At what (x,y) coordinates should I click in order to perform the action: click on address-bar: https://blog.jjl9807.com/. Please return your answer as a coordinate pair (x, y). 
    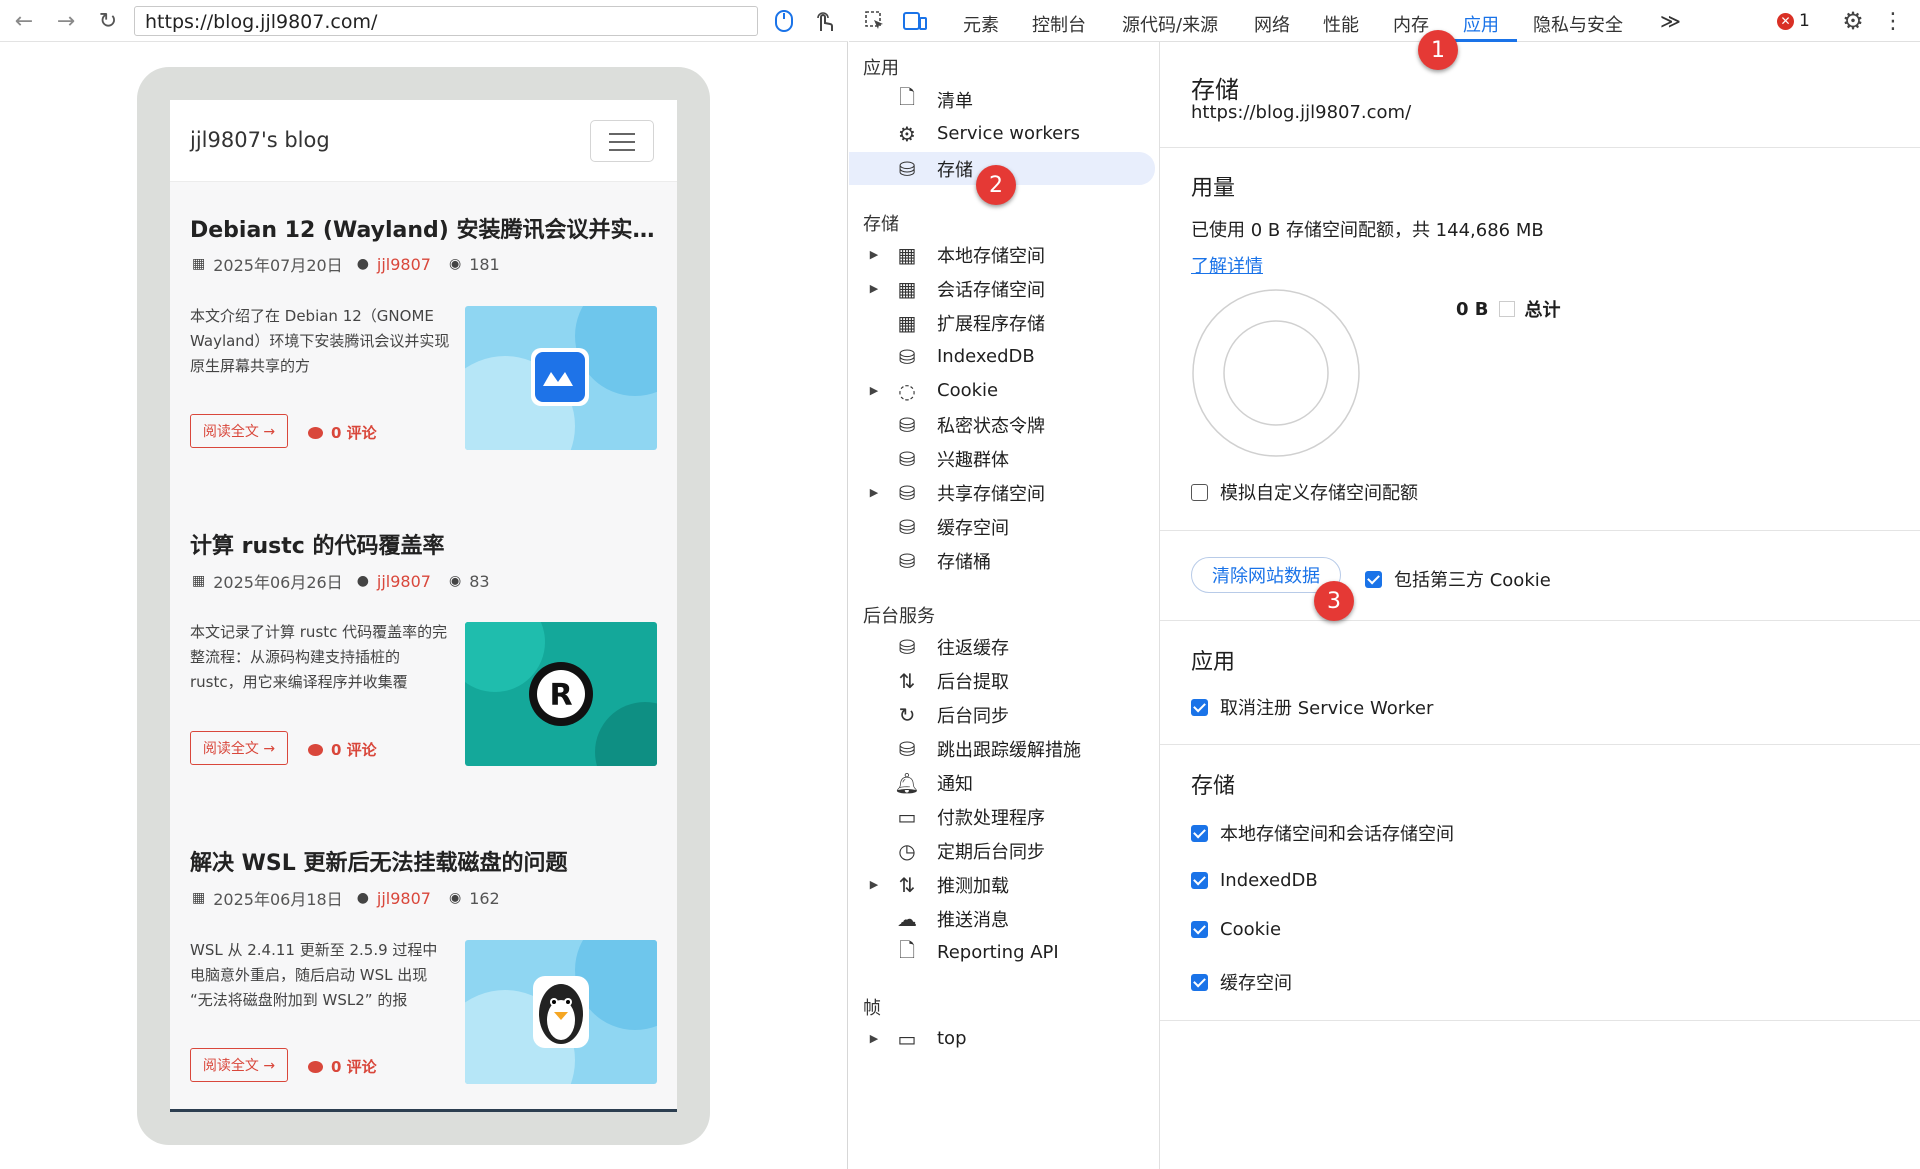
    Looking at the image, I should click on (446, 21).